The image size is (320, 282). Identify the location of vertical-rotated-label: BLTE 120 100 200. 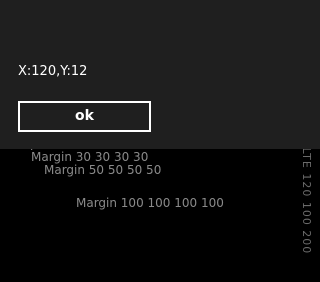
(306, 197).